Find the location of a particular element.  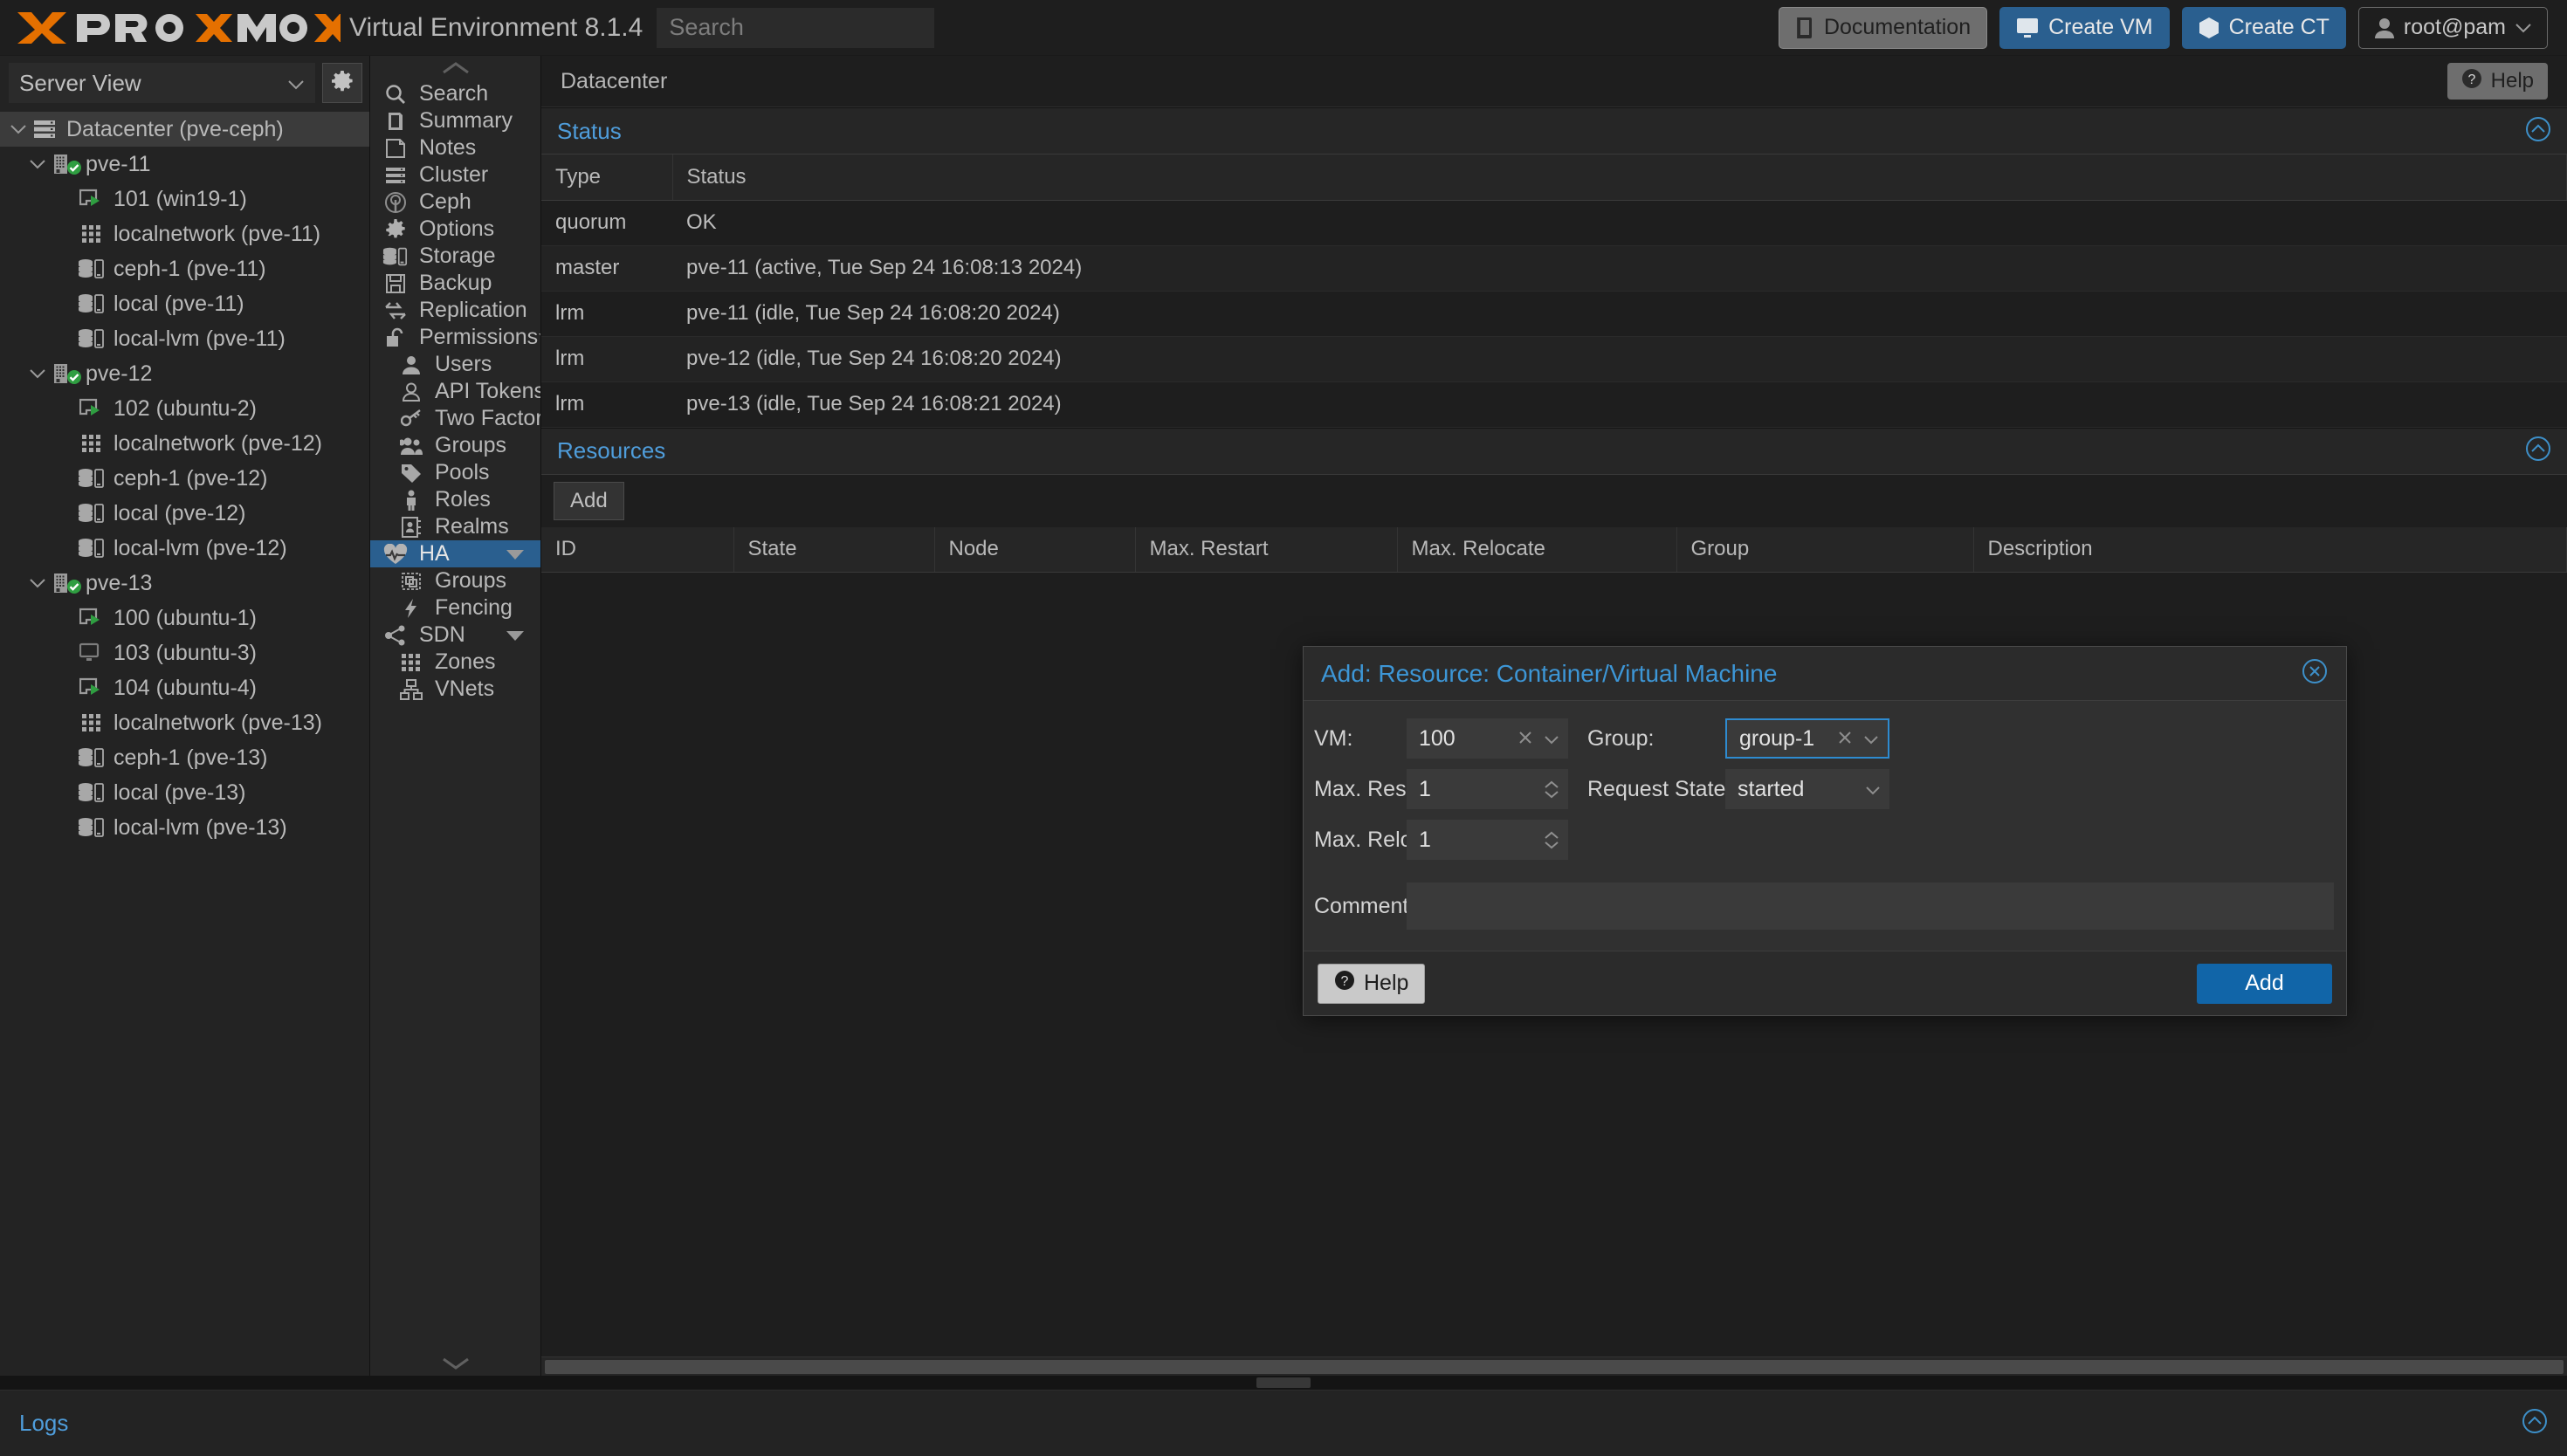

nav-item-two-factor: Two Factor is located at coordinates (455, 418).